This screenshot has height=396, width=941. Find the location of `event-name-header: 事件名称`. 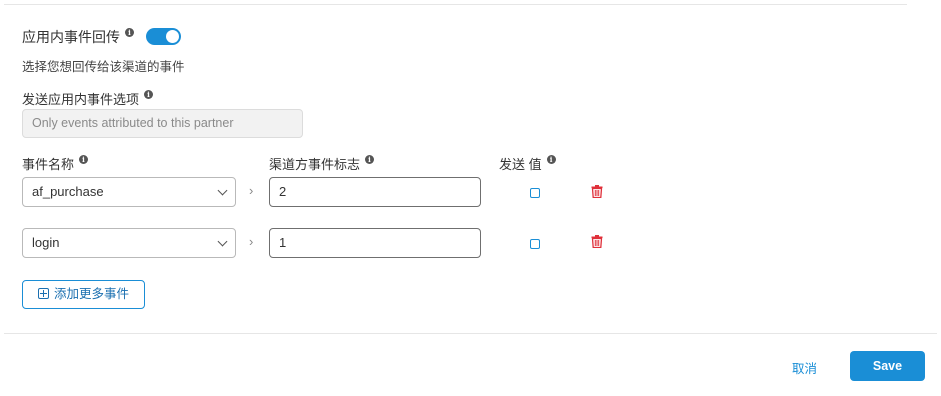

event-name-header: 事件名称 is located at coordinates (48, 164).